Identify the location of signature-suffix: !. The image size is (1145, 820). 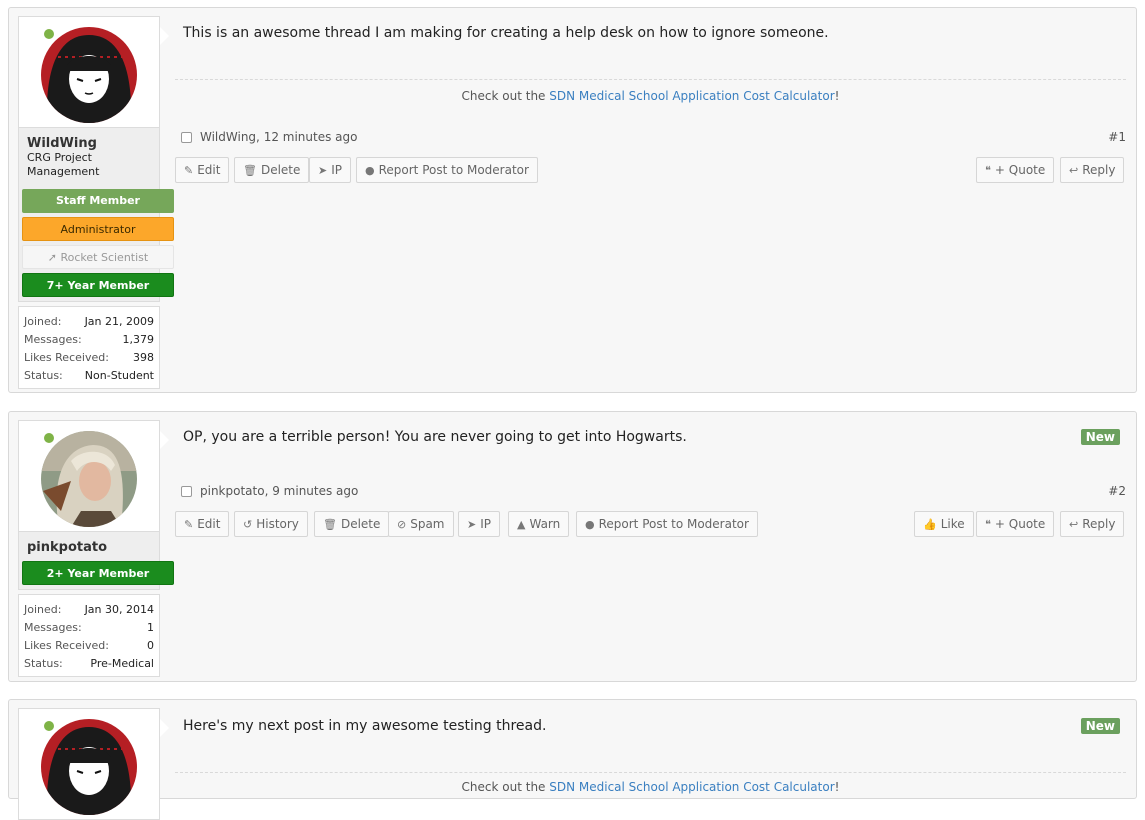
(837, 96).